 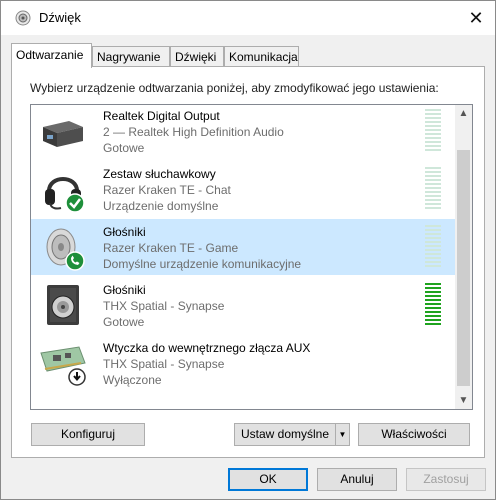 What do you see at coordinates (65, 249) in the screenshot?
I see `speaker-icon` at bounding box center [65, 249].